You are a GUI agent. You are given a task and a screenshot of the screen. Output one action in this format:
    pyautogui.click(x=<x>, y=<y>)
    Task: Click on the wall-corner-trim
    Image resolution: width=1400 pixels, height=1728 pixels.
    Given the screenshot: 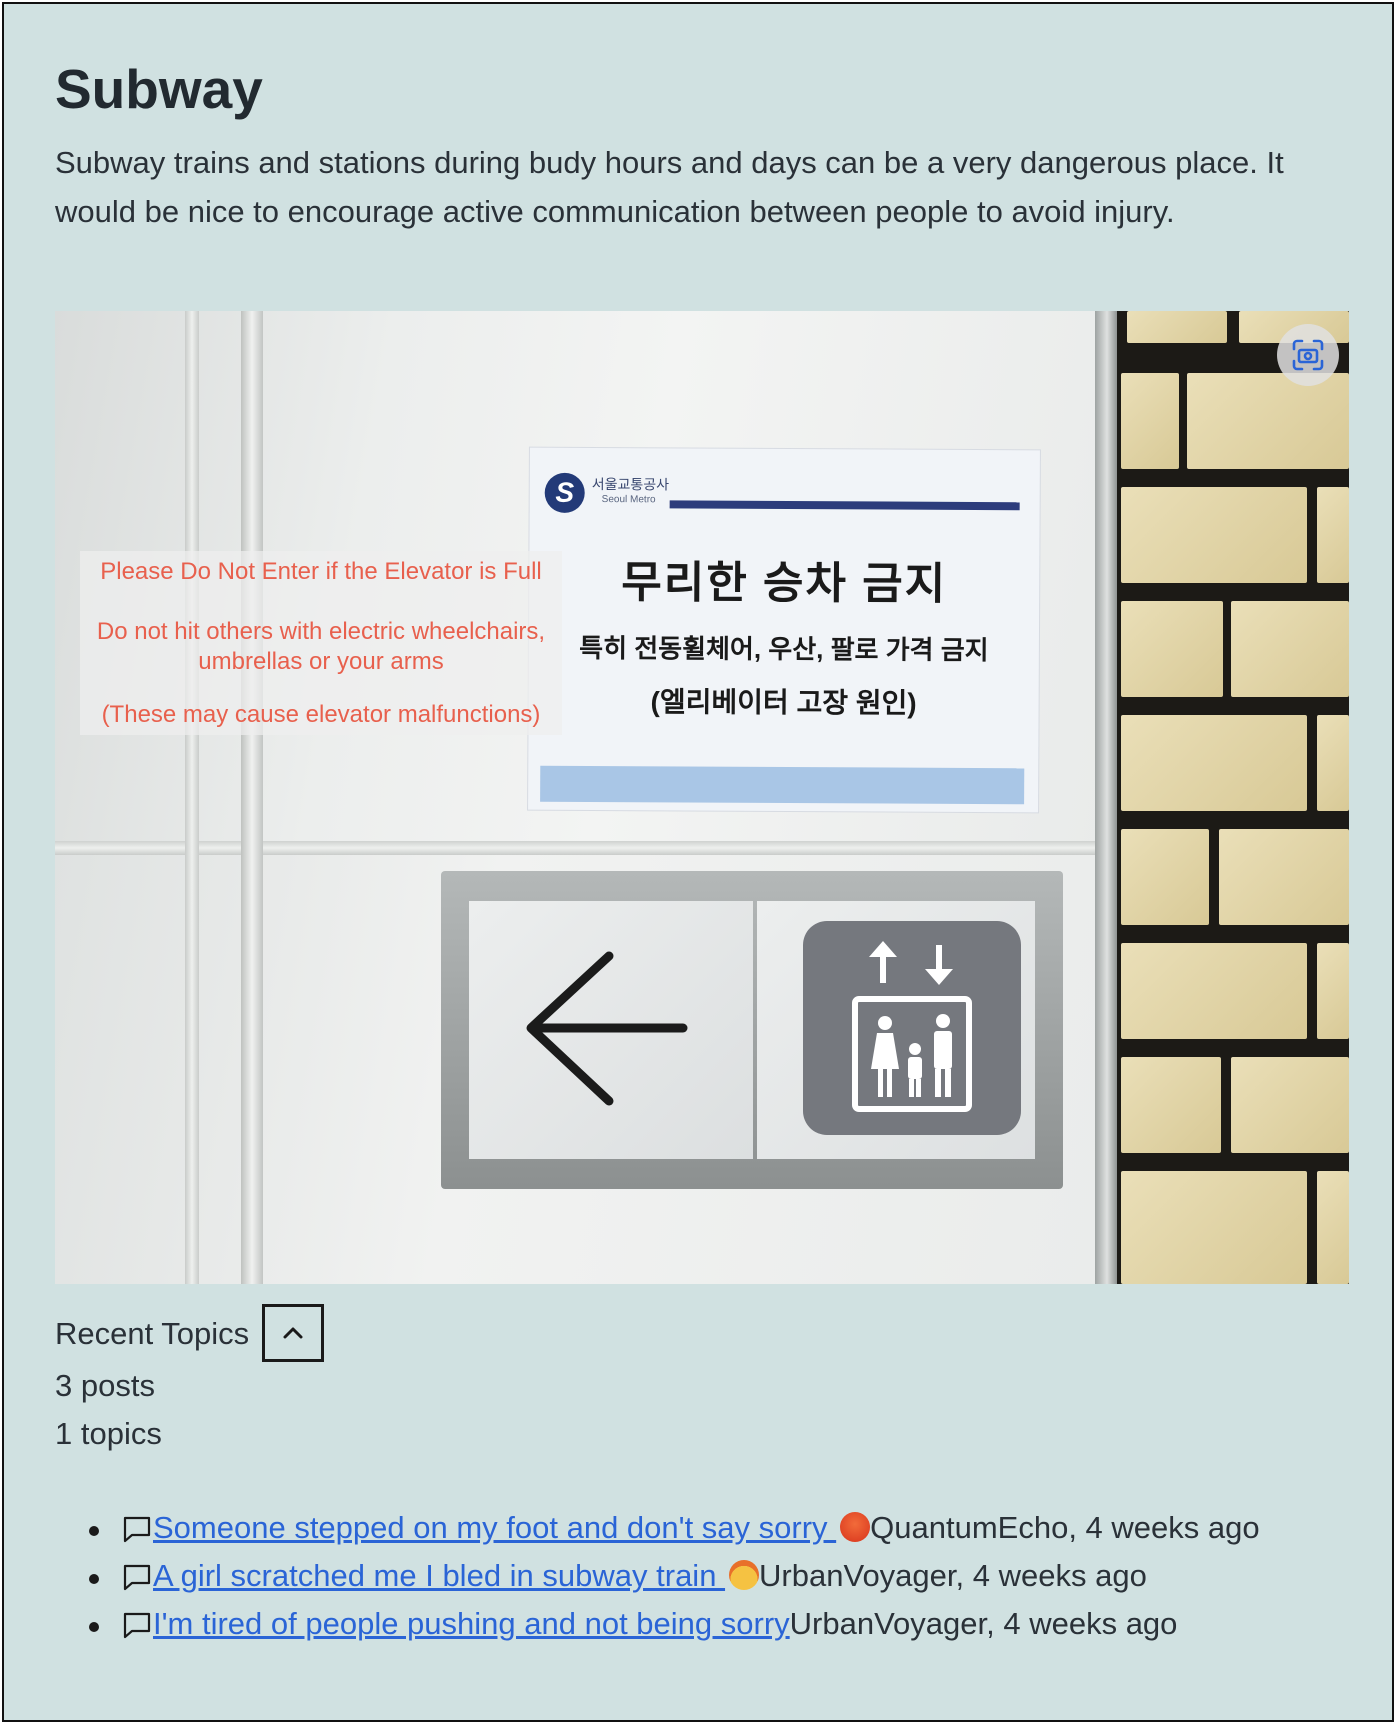 What is the action you would take?
    pyautogui.click(x=252, y=797)
    